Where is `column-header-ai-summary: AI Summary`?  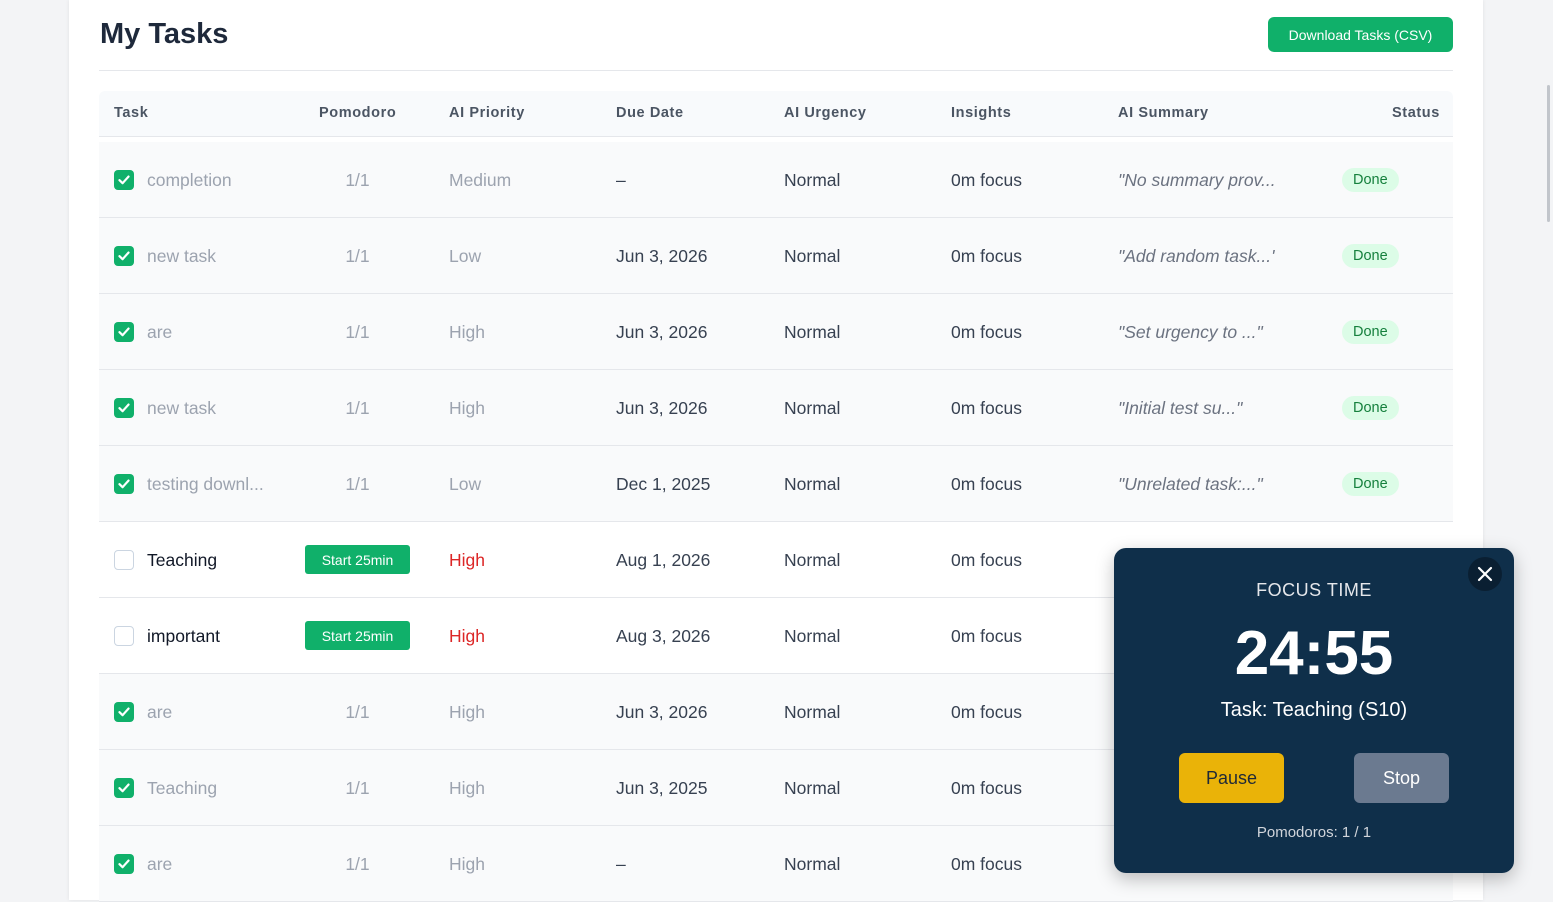
column-header-ai-summary: AI Summary is located at coordinates (1163, 113).